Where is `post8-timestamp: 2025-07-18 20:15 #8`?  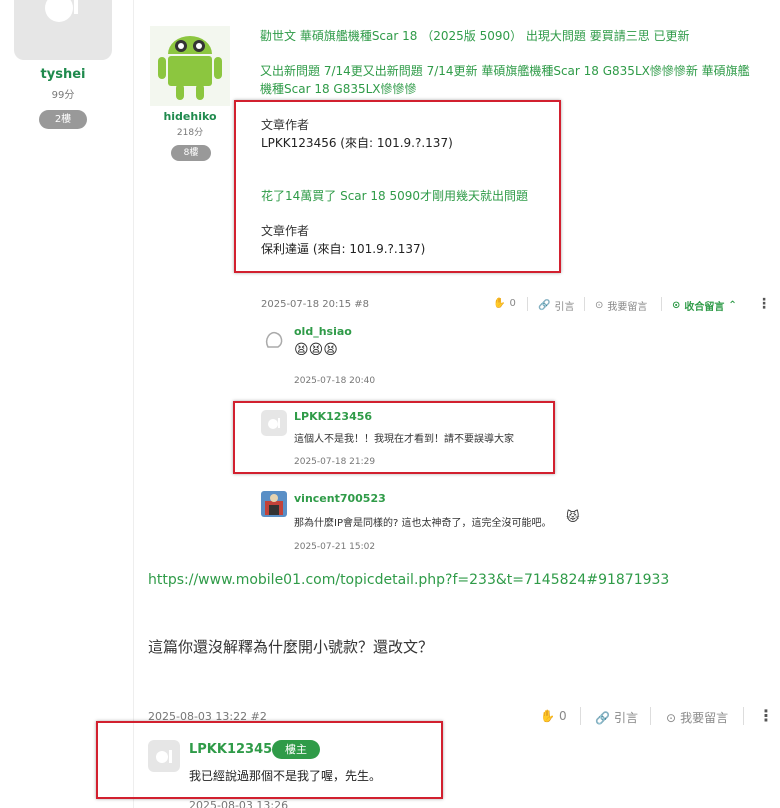 post8-timestamp: 2025-07-18 20:15 #8 is located at coordinates (315, 304).